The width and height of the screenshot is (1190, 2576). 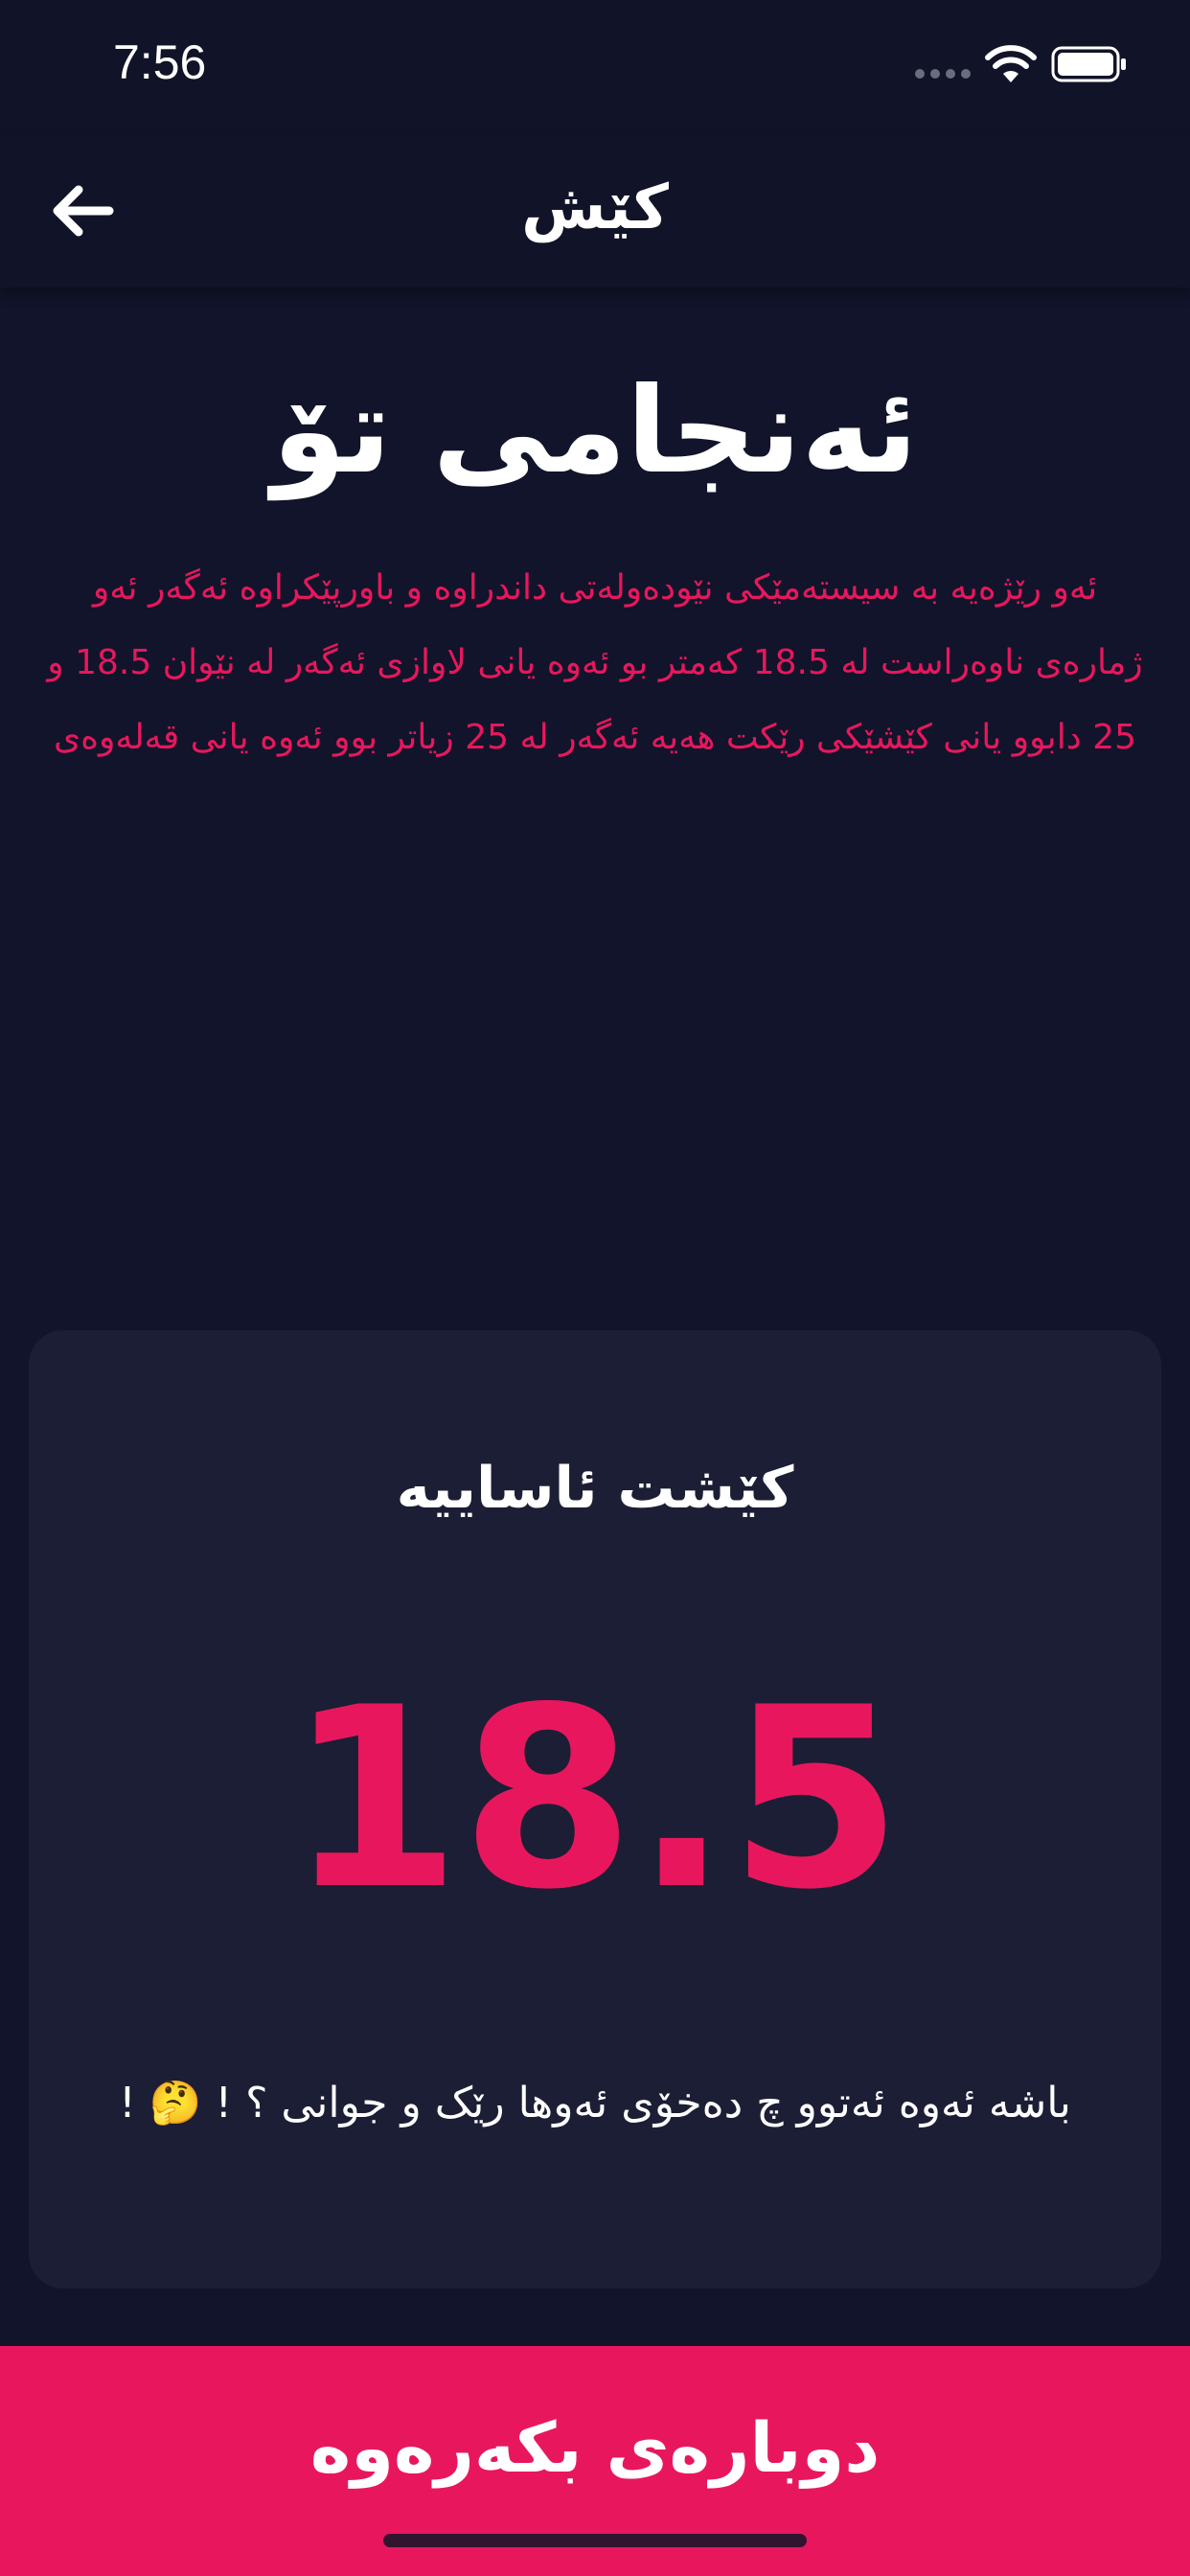 What do you see at coordinates (943, 74) in the screenshot?
I see `signal-icon` at bounding box center [943, 74].